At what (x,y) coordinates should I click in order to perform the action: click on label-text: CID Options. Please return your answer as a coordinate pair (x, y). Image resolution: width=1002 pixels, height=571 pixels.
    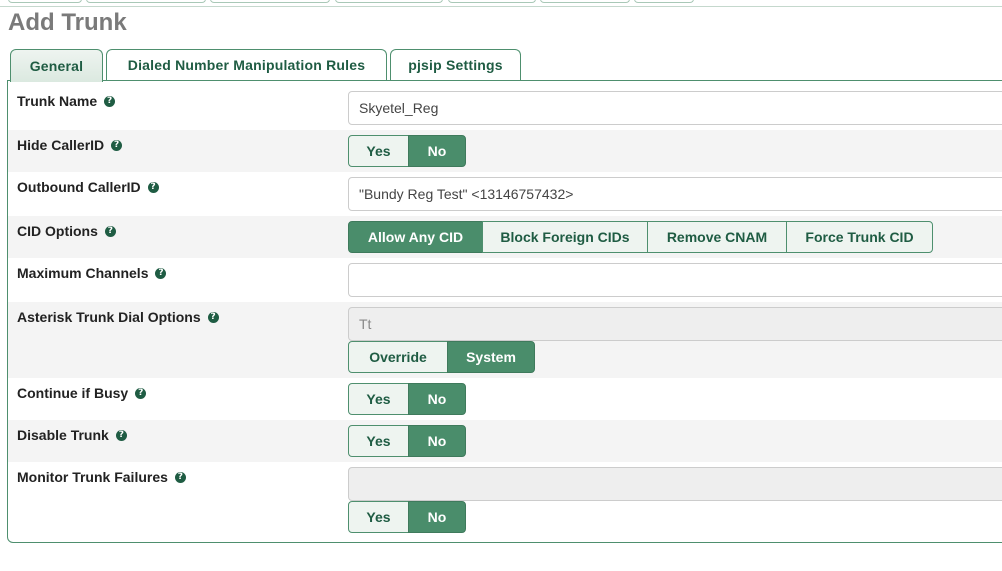
    Looking at the image, I should click on (57, 231).